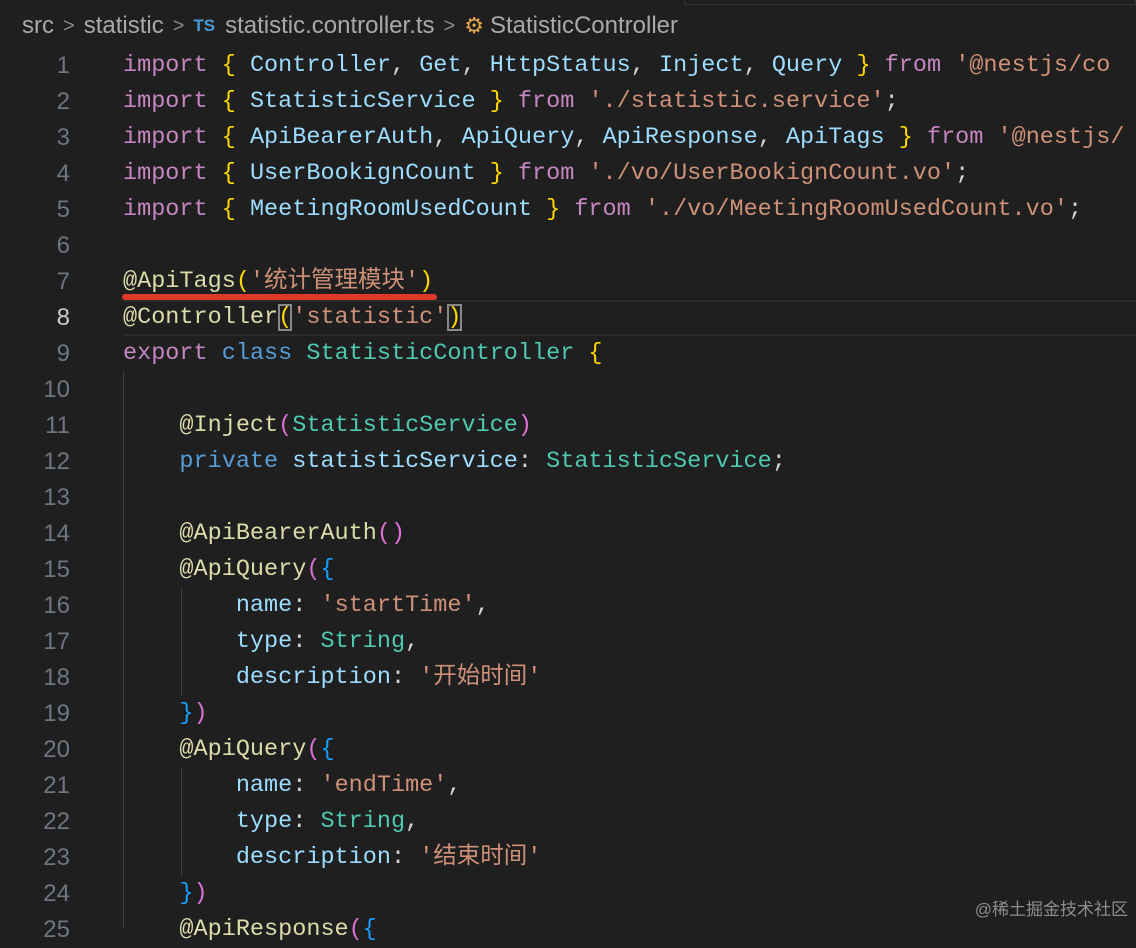 The image size is (1136, 948). I want to click on code-line: 20 @ApiQuery({, so click(568, 750).